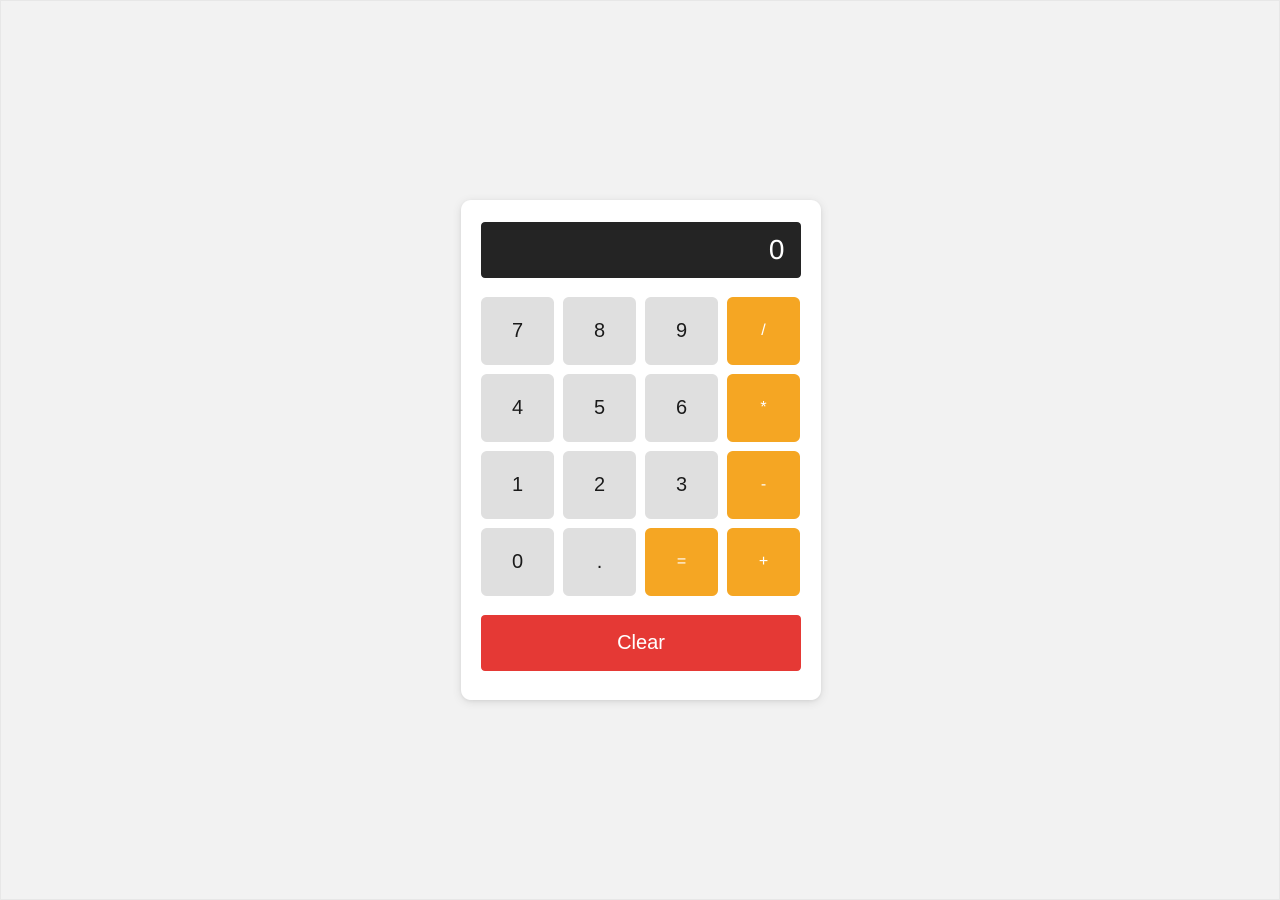  Describe the element at coordinates (763, 331) in the screenshot. I see `key-divide: /` at that location.